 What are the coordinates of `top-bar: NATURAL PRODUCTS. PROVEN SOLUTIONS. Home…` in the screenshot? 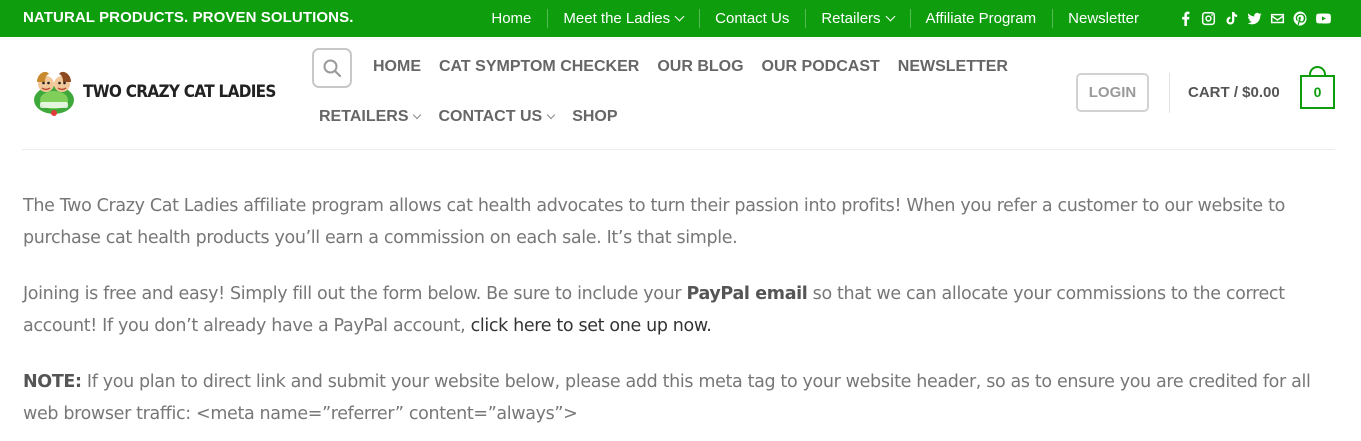 It's located at (680, 18).